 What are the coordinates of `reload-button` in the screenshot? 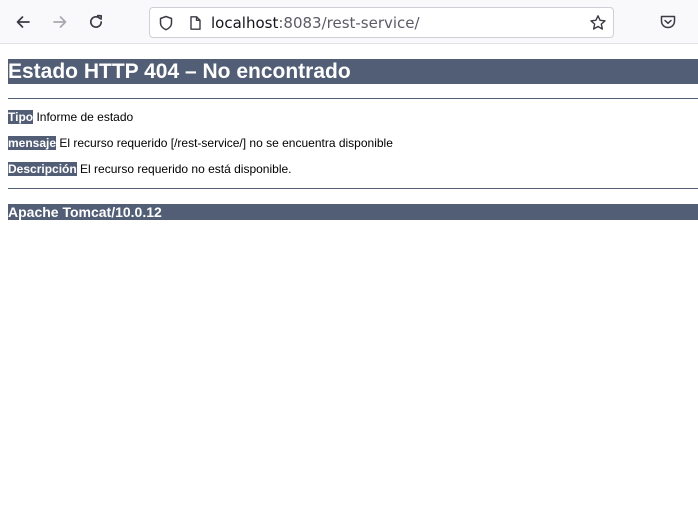 It's located at (96, 22).